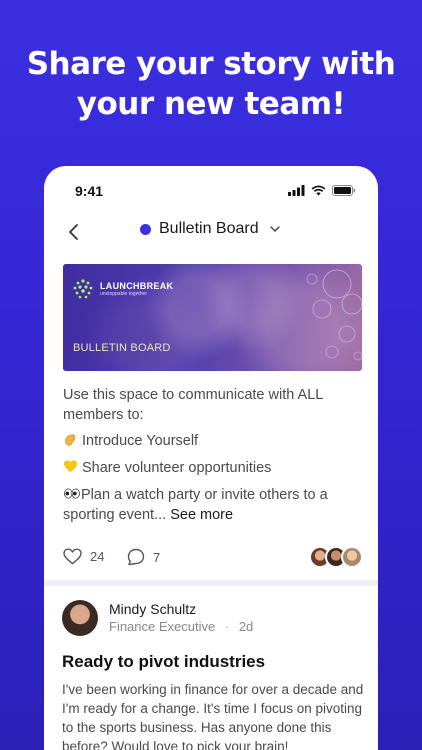 The image size is (422, 750). What do you see at coordinates (122, 348) in the screenshot?
I see `banner-label: BULLETIN BOARD` at bounding box center [122, 348].